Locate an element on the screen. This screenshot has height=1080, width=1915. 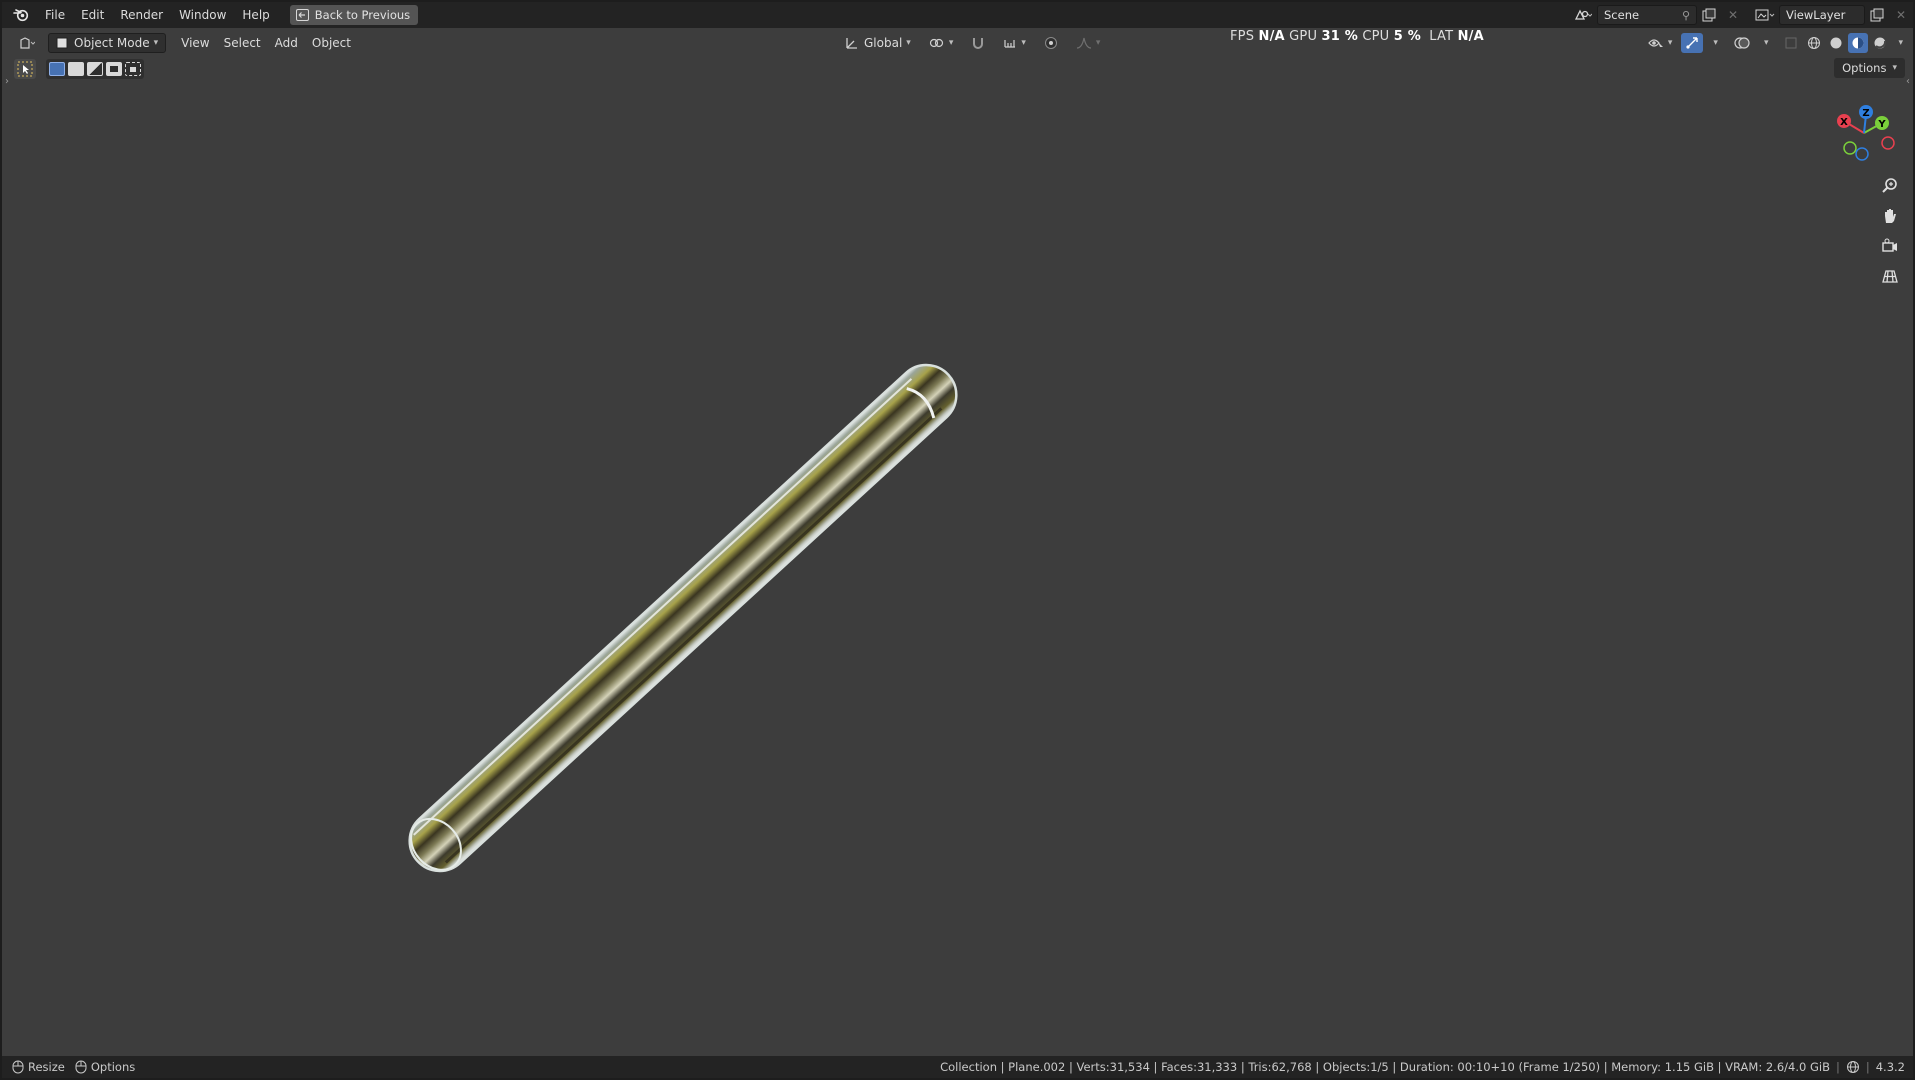
axis-neg-z-handle is located at coordinates (1862, 154).